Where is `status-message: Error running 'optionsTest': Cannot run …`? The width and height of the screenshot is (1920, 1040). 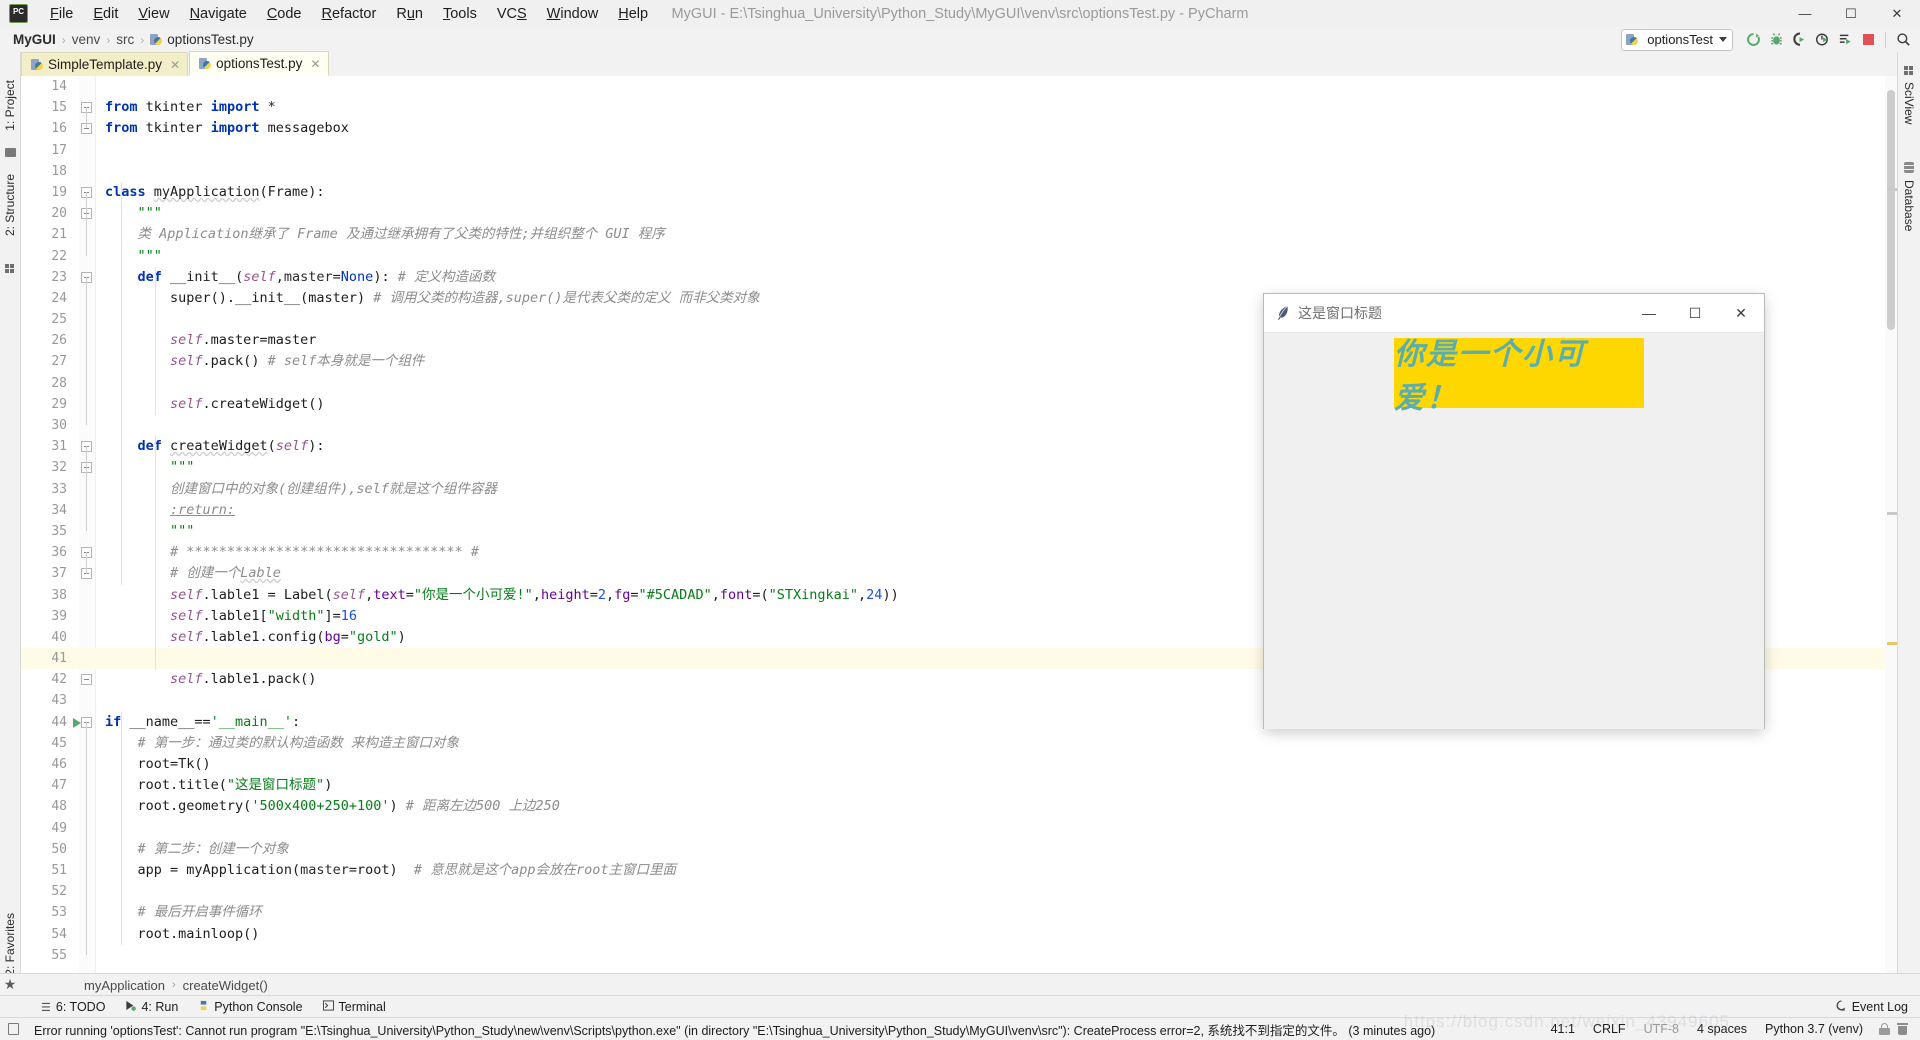 status-message: Error running 'optionsTest': Cannot run … is located at coordinates (734, 1029).